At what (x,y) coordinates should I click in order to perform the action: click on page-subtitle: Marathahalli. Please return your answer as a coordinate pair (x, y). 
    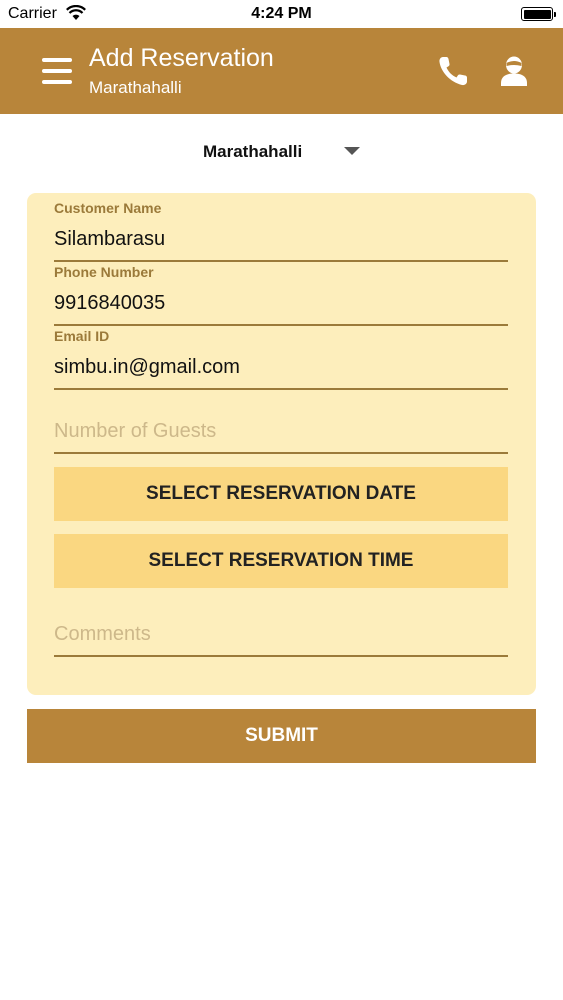
    Looking at the image, I should click on (135, 87).